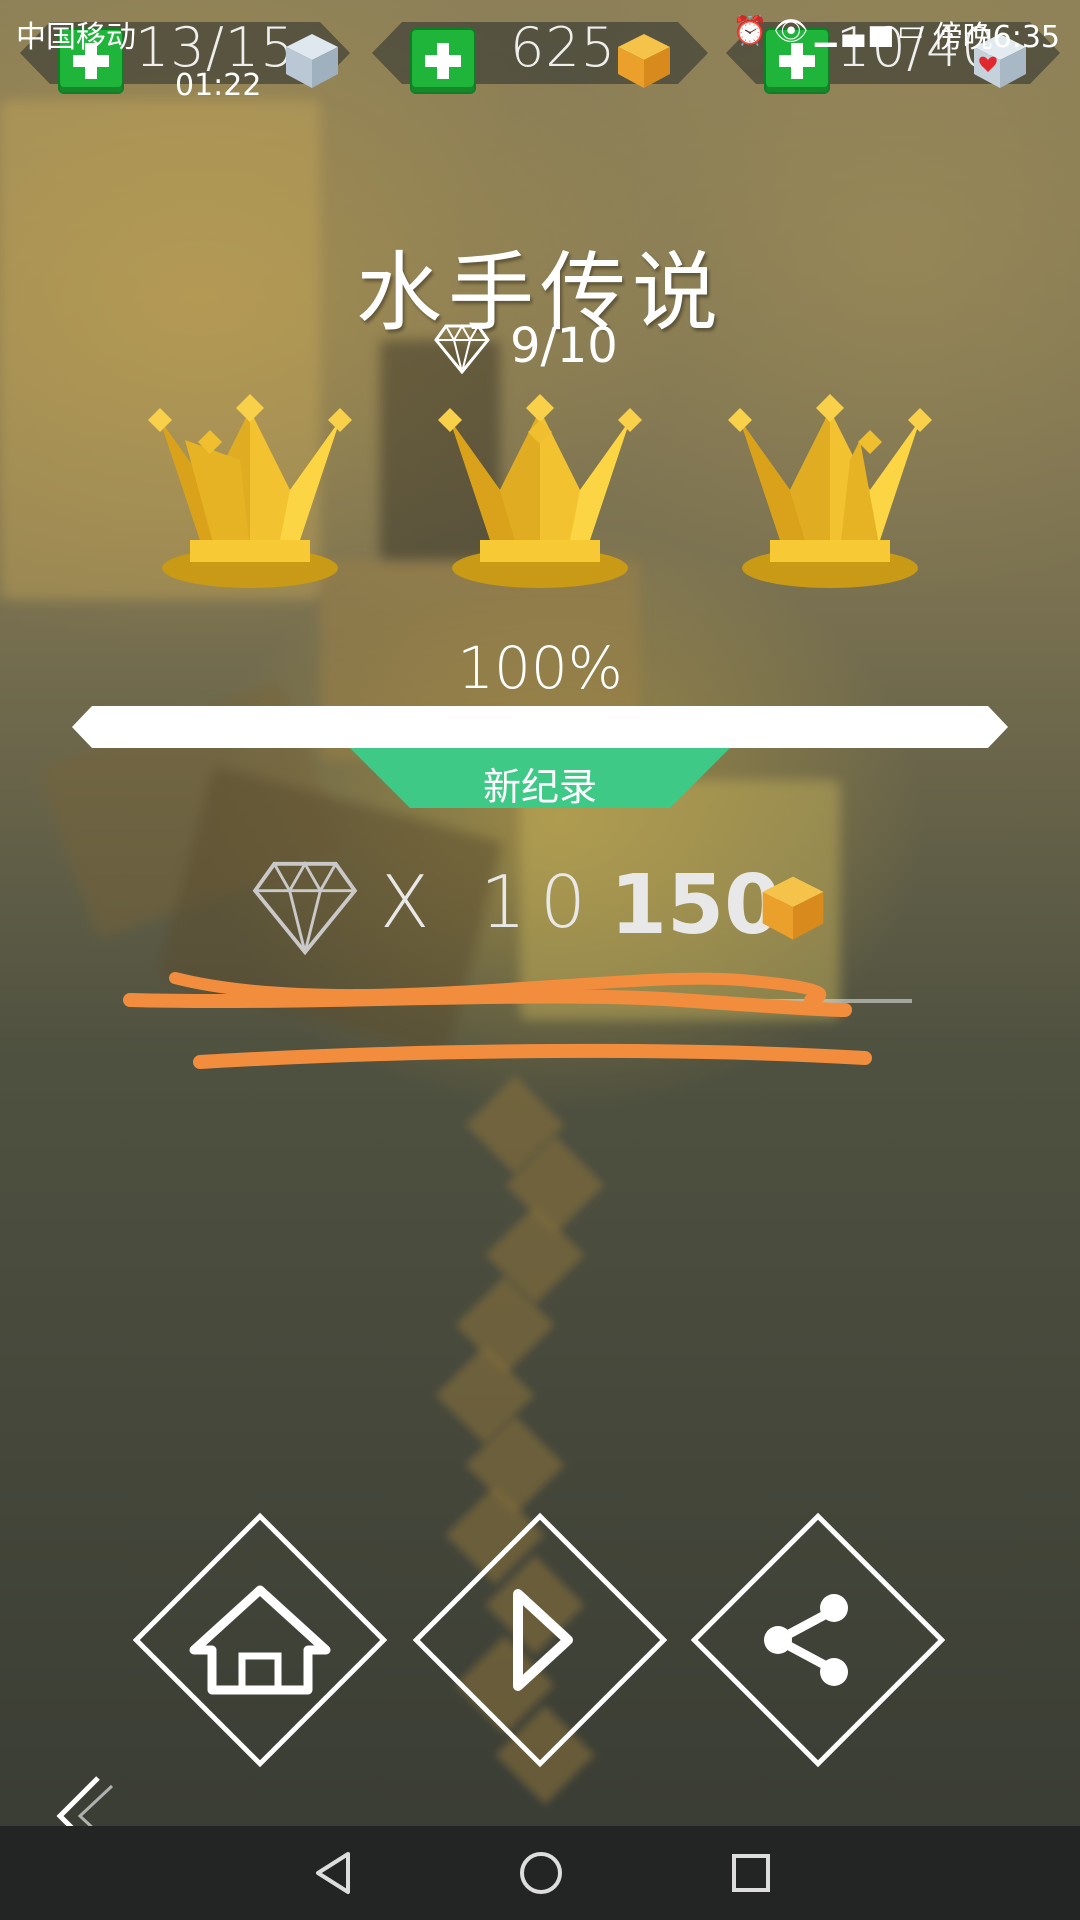  I want to click on eye-icon: 👁, so click(794, 30).